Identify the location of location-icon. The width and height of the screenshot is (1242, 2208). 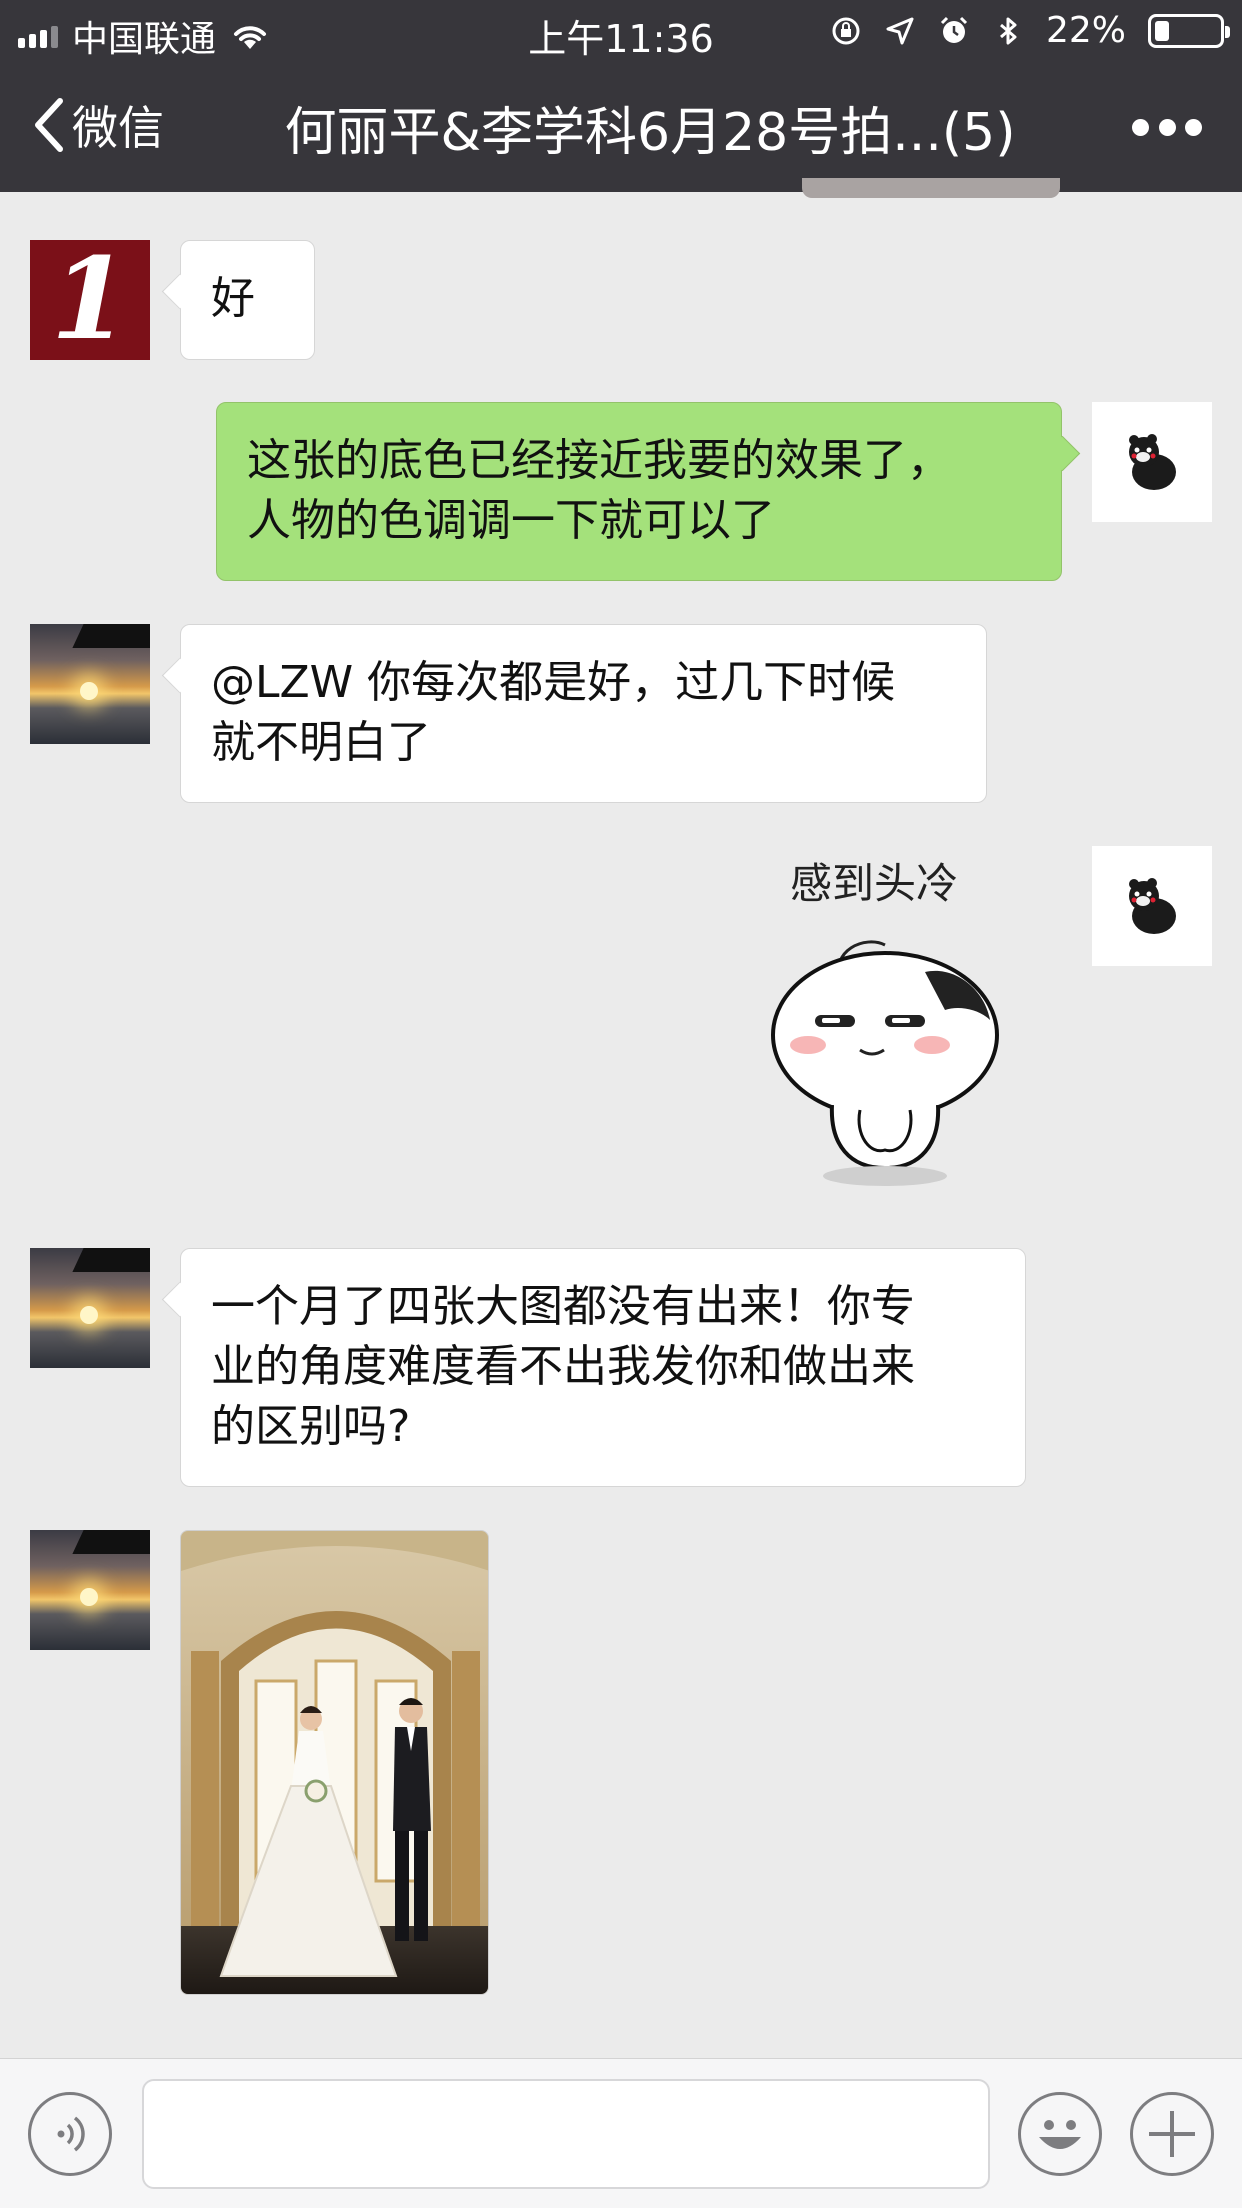
(900, 30).